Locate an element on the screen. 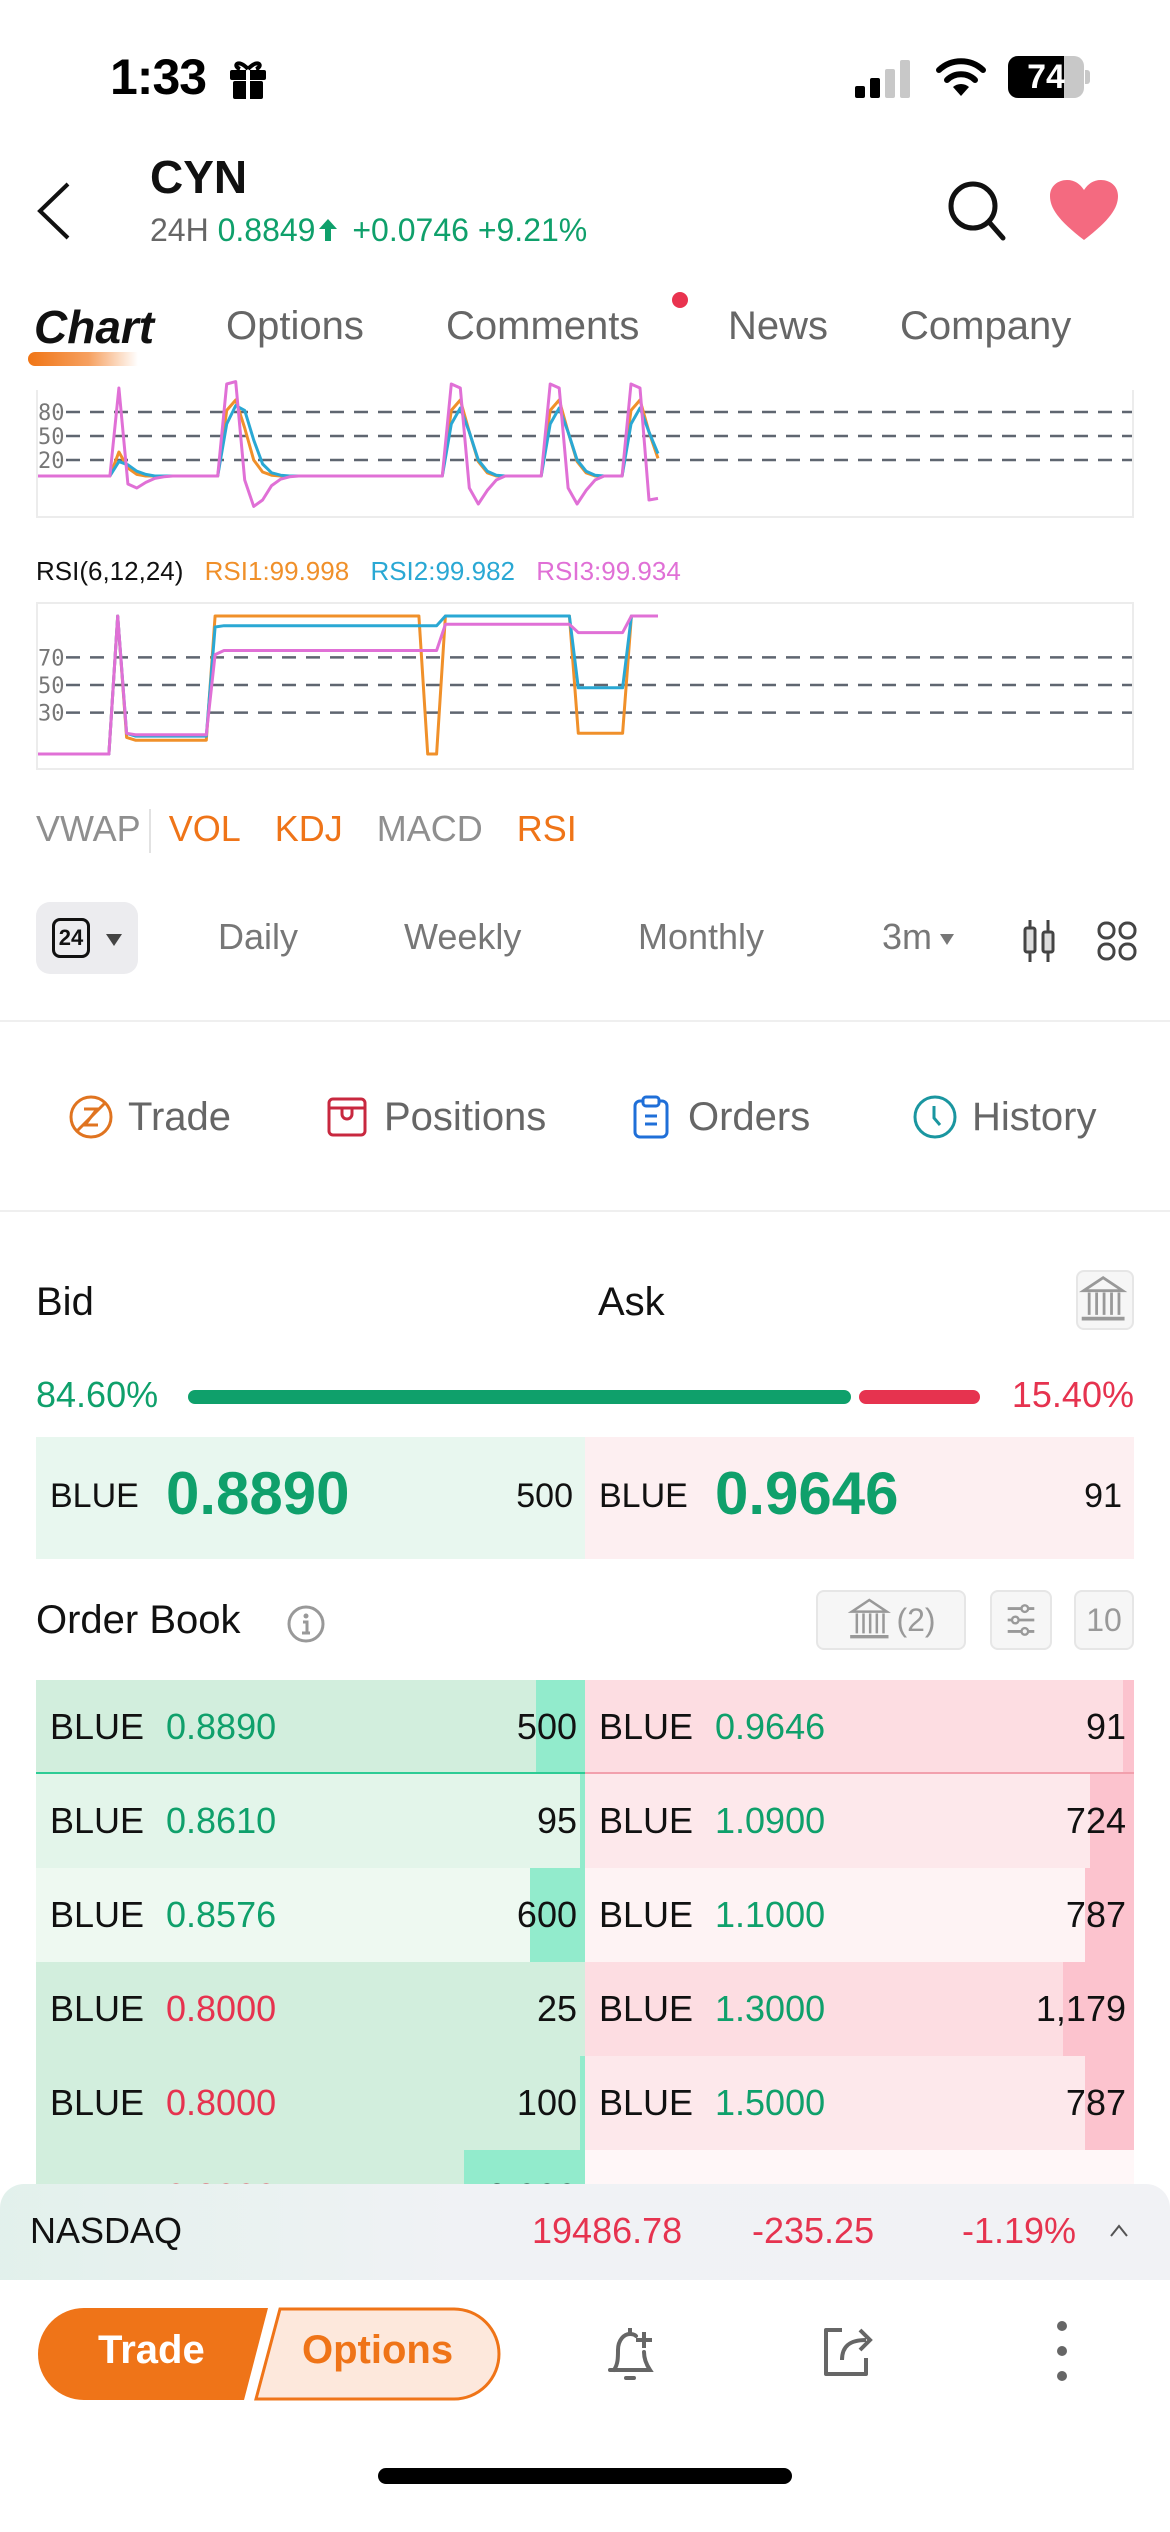 Image resolution: width=1170 pixels, height=2532 pixels. positions-action: Positions is located at coordinates (435, 1117).